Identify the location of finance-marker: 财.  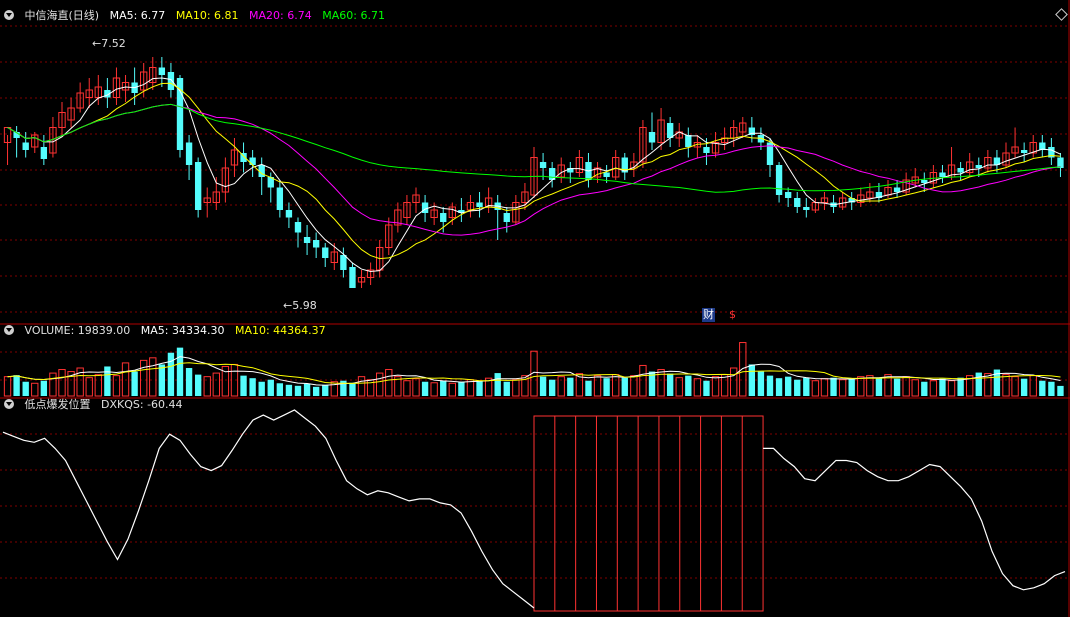
(708, 315).